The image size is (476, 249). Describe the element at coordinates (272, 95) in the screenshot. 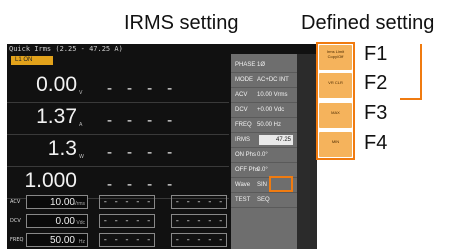

I see `panel-value: 10.00 Vrms` at that location.